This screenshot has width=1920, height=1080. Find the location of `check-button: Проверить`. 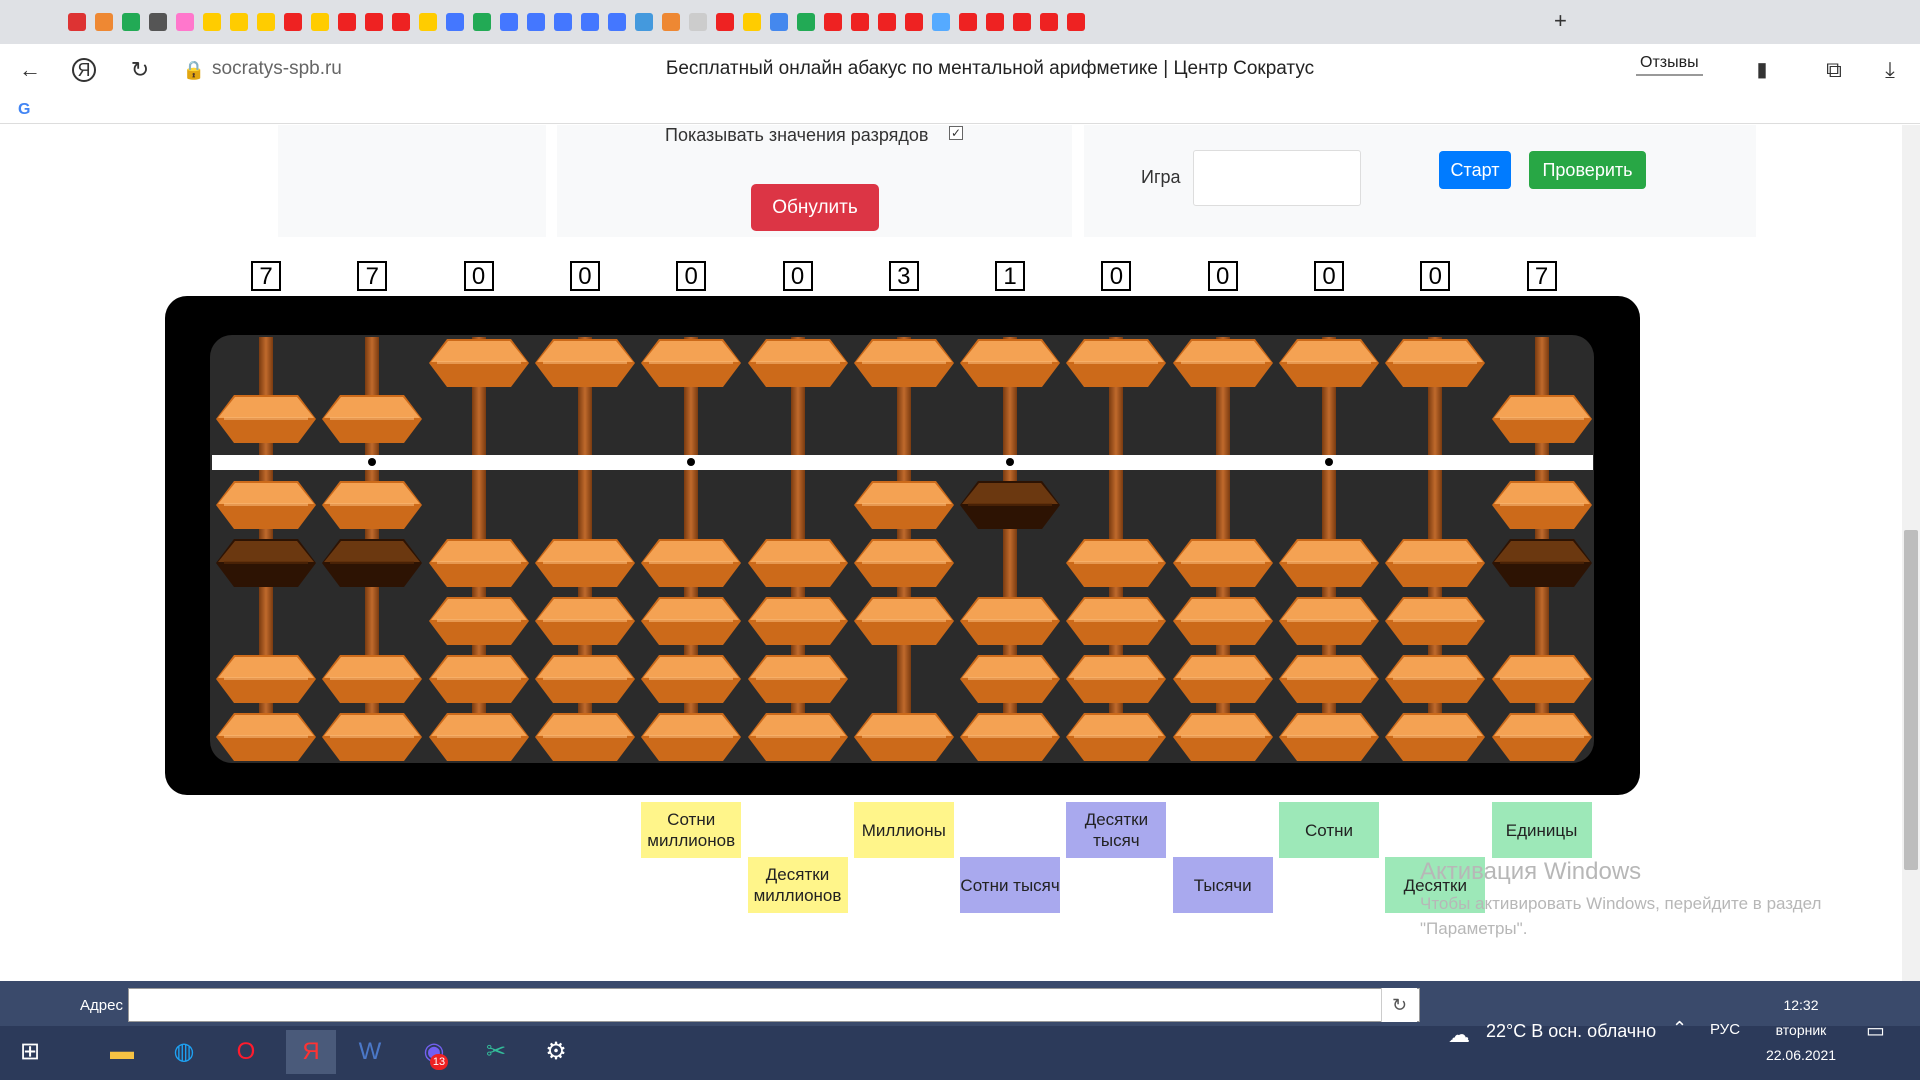

check-button: Проверить is located at coordinates (1587, 170).